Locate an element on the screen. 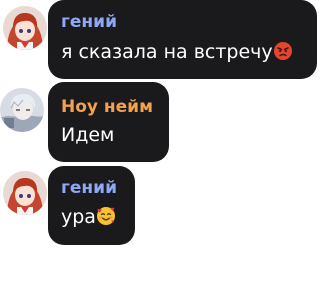 This screenshot has width=320, height=294. message-bubble: гений ура is located at coordinates (91, 205).